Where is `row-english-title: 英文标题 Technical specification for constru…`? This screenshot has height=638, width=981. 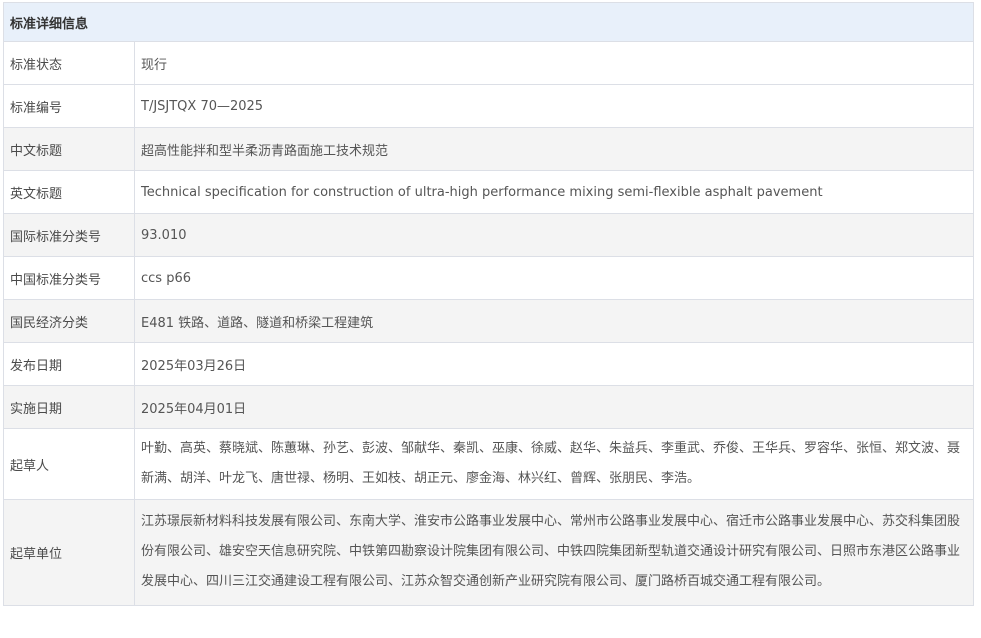 row-english-title: 英文标题 Technical specification for constru… is located at coordinates (489, 192).